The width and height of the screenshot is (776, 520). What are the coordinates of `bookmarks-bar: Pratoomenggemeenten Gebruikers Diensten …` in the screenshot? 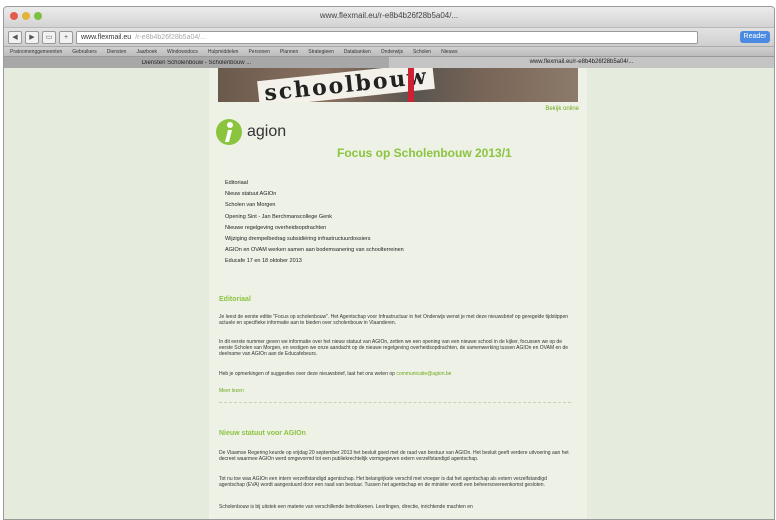 It's located at (389, 52).